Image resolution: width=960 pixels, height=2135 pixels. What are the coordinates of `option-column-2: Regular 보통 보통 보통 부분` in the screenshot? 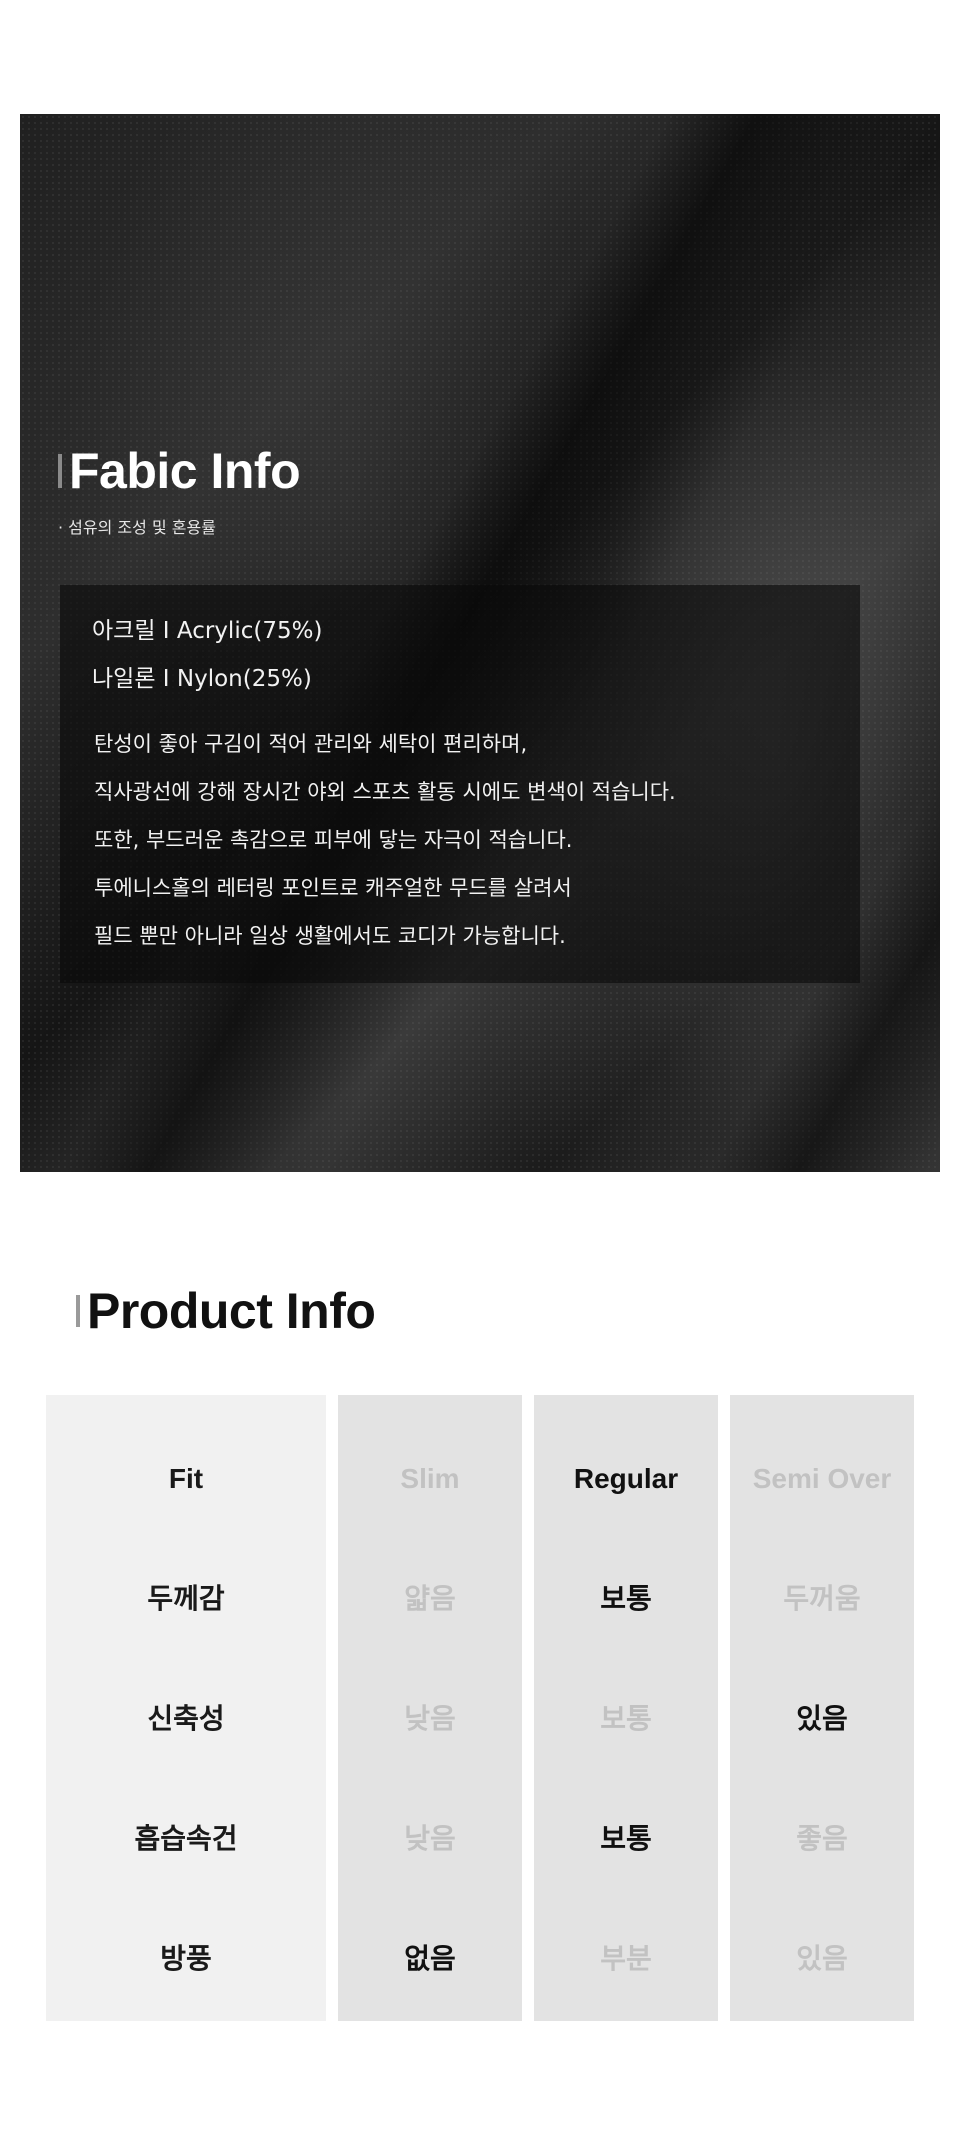 It's located at (626, 1708).